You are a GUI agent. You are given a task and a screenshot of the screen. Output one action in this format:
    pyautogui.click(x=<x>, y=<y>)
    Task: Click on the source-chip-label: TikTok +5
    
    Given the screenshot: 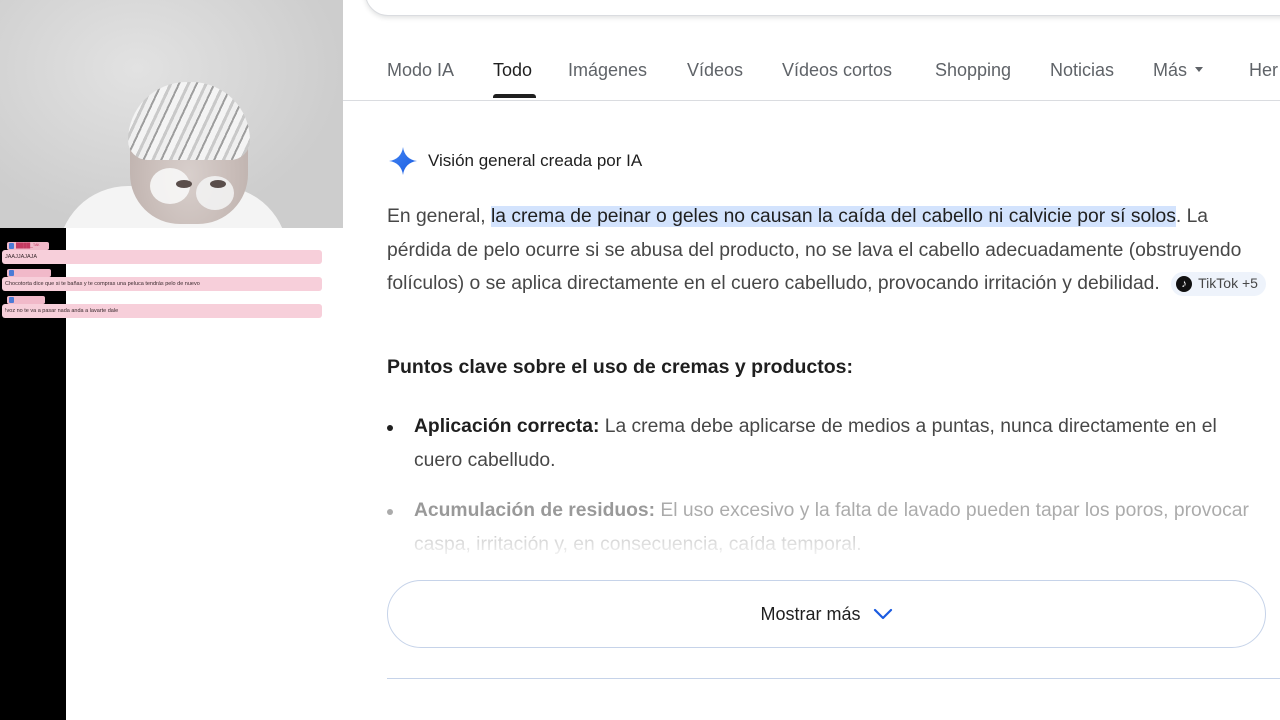 What is the action you would take?
    pyautogui.click(x=1228, y=283)
    